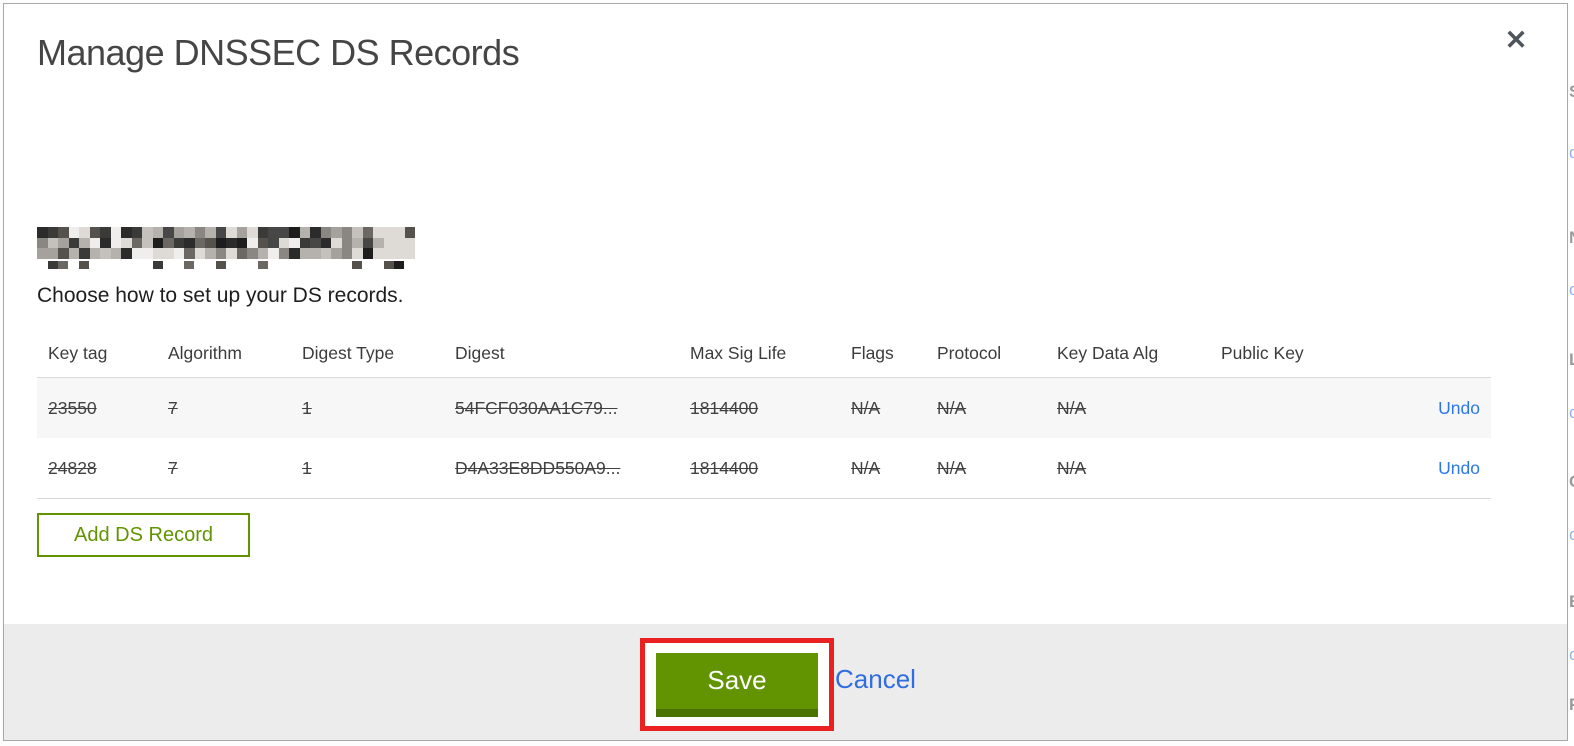 The width and height of the screenshot is (1574, 746). What do you see at coordinates (1571, 373) in the screenshot?
I see `background-page-sliver: Sd No Lo Co Eo P` at bounding box center [1571, 373].